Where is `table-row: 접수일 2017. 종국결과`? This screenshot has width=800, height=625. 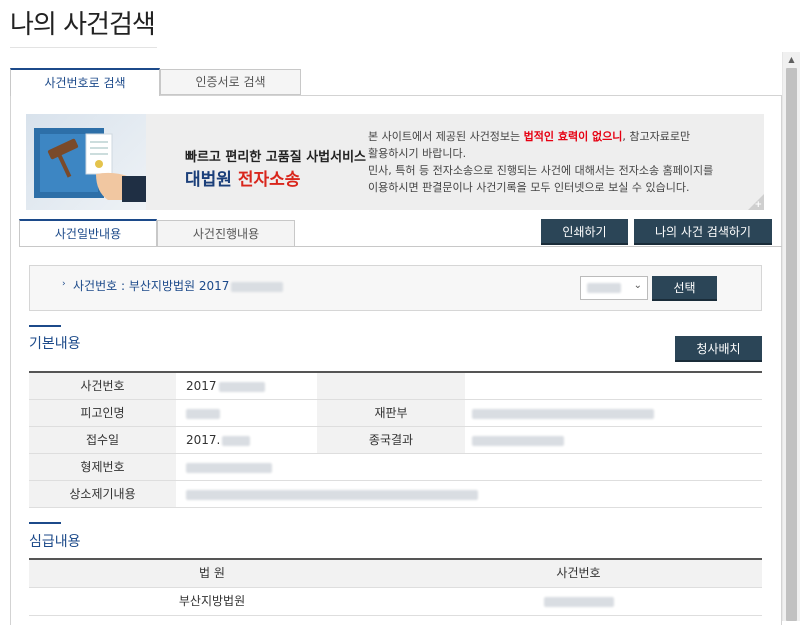
table-row: 접수일 2017. 종국결과 is located at coordinates (395, 440).